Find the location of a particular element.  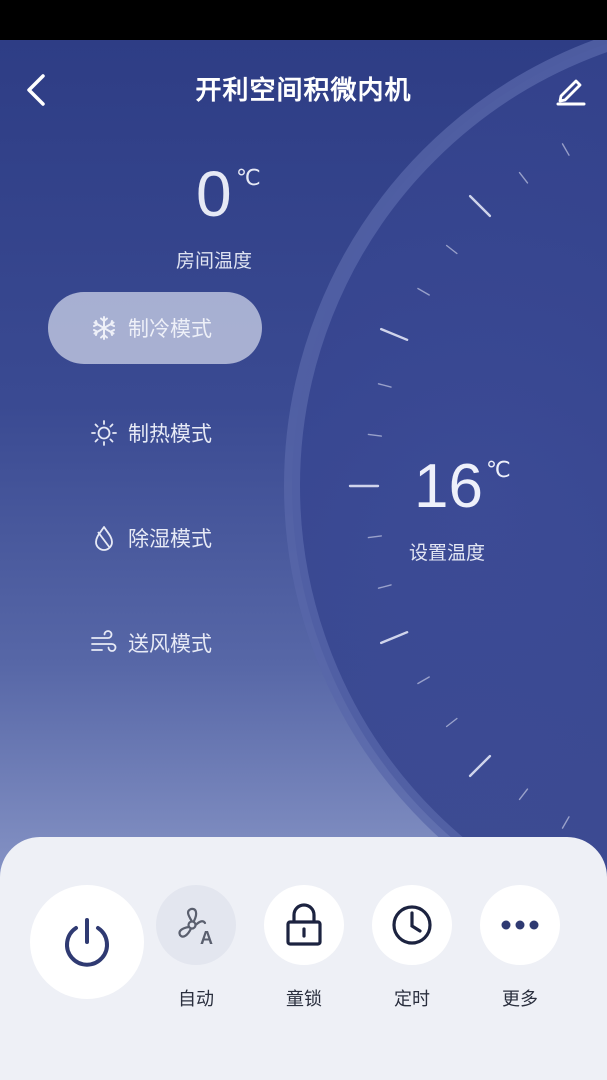

set-temperature: 16 ℃ is located at coordinates (462, 487).